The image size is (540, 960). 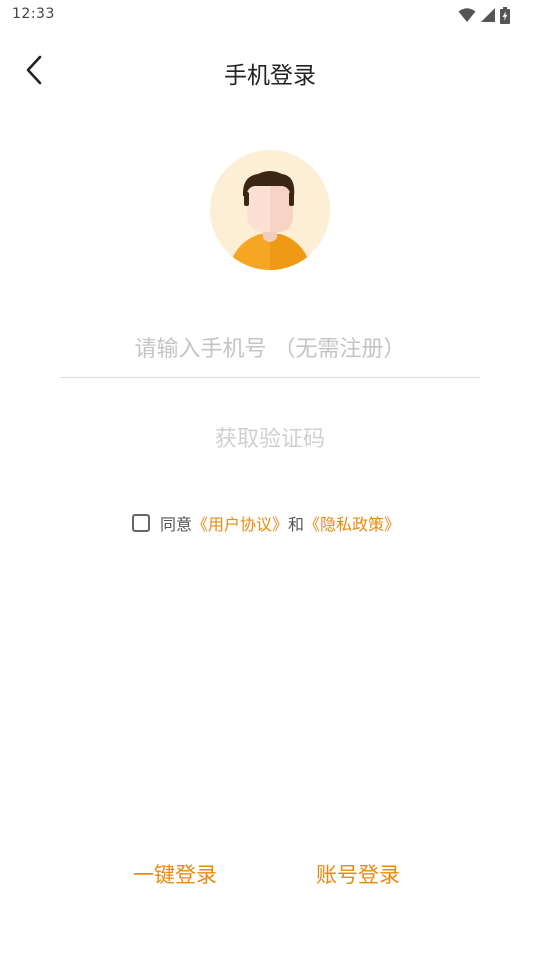 What do you see at coordinates (270, 76) in the screenshot?
I see `page-title: 手机登录` at bounding box center [270, 76].